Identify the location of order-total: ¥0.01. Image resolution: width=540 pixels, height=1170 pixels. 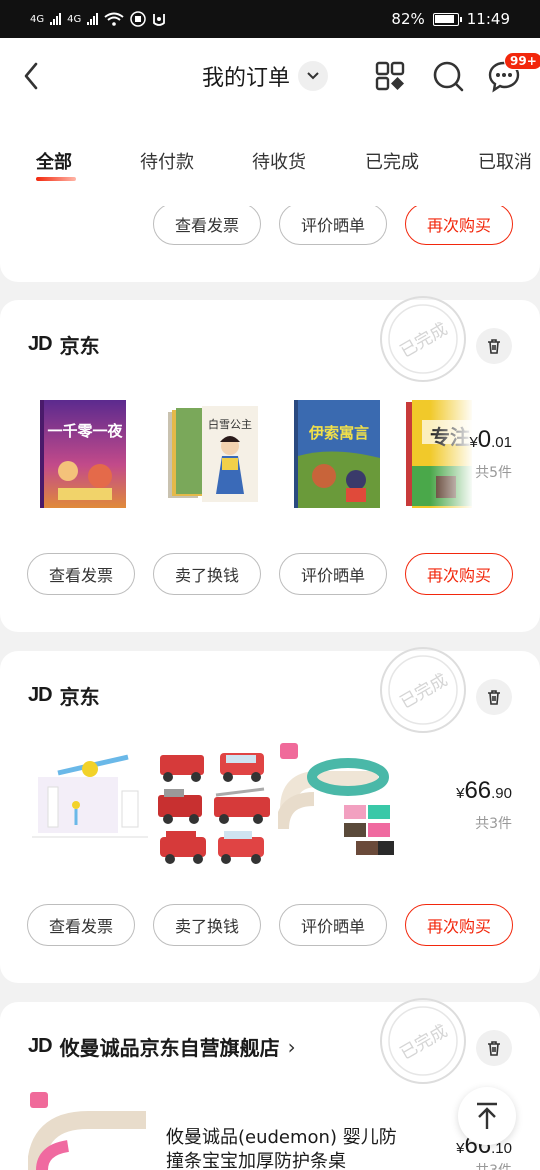
(490, 439).